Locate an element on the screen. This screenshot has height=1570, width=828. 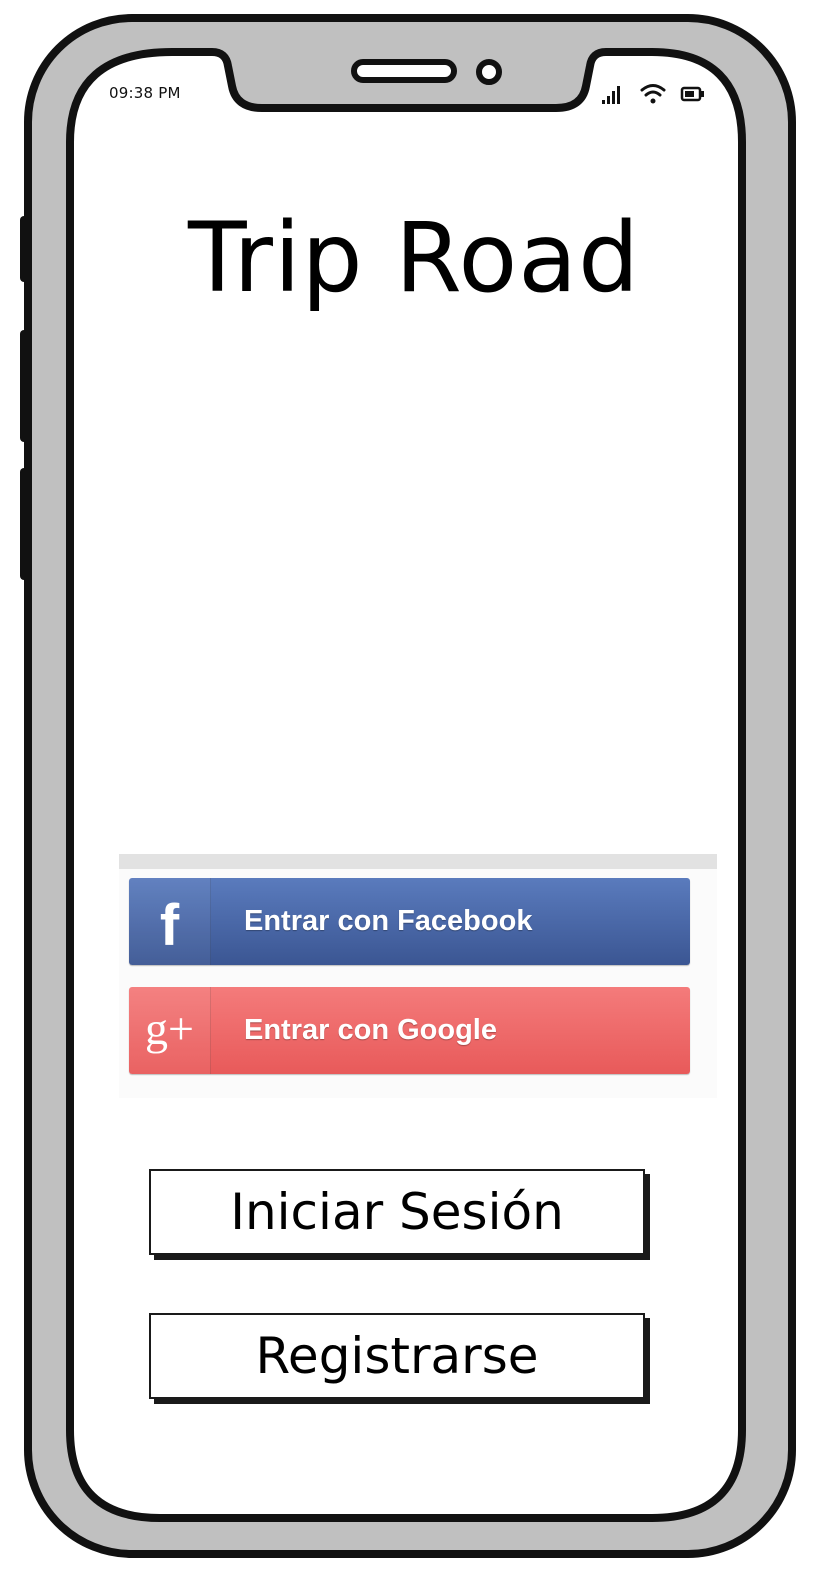
battery-icon is located at coordinates (692, 94).